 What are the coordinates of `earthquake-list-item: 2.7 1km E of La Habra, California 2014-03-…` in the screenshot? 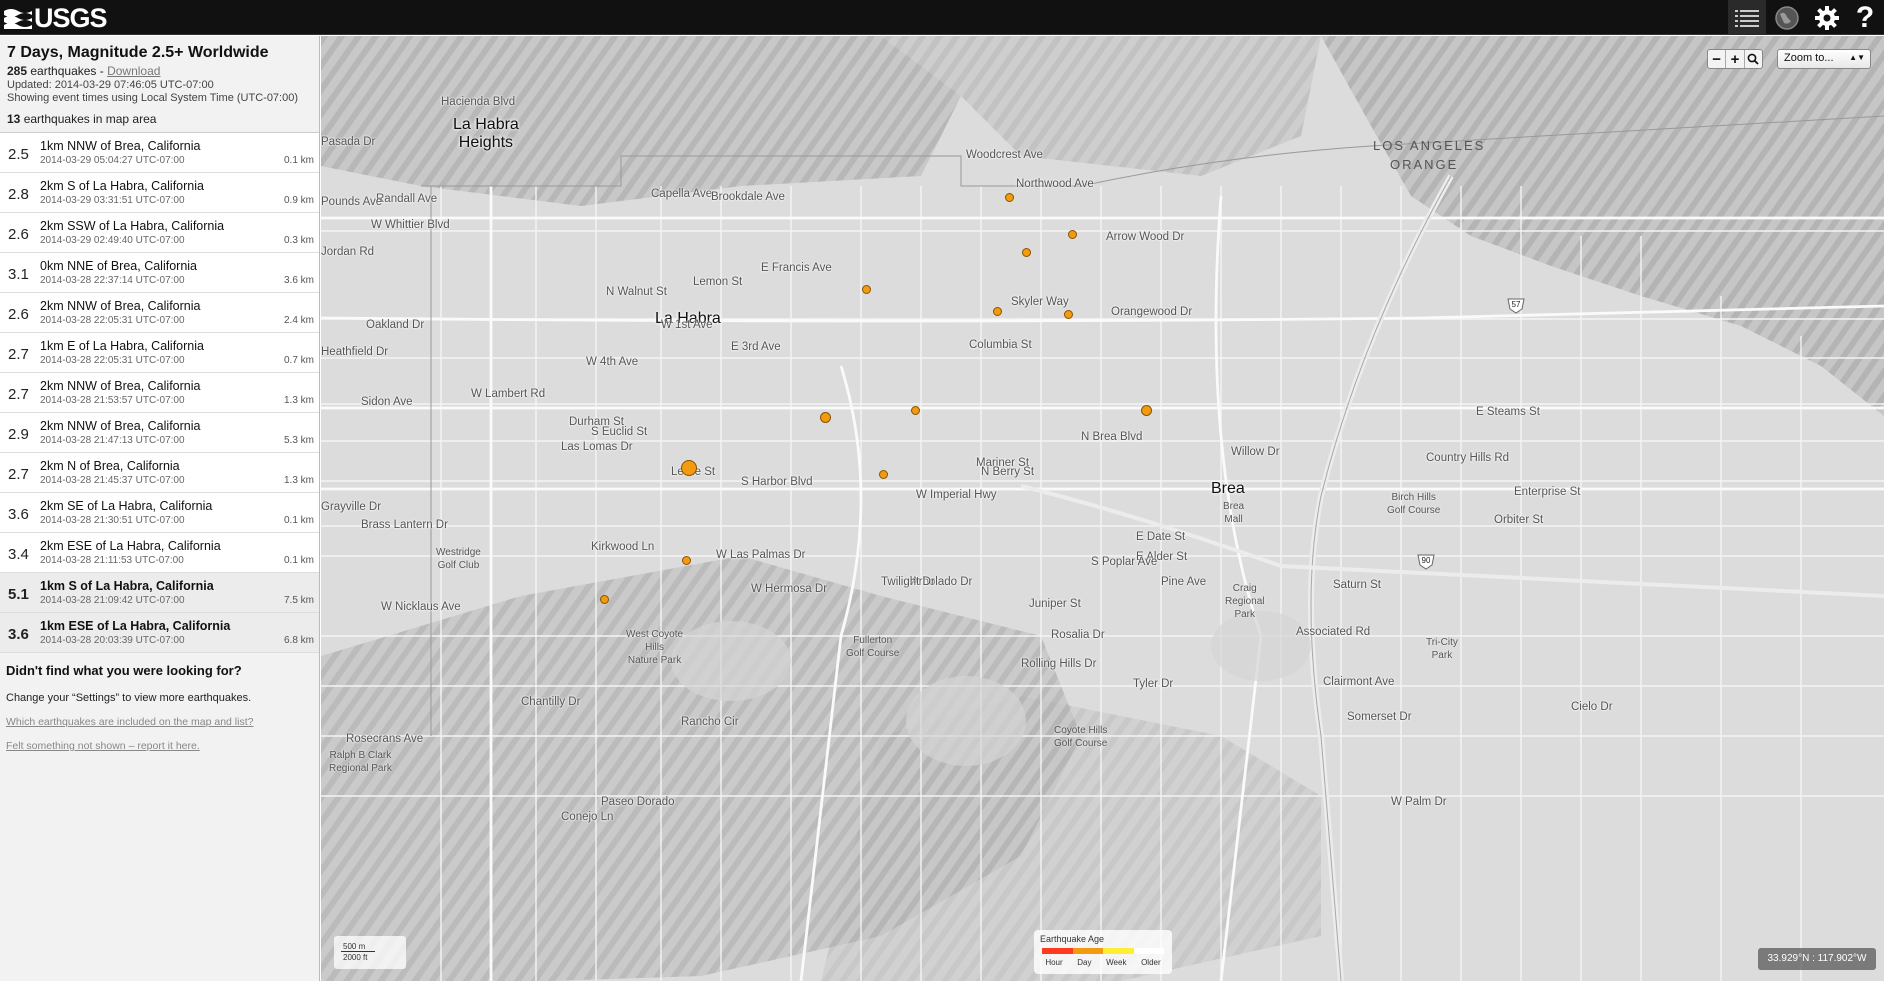 It's located at (159, 353).